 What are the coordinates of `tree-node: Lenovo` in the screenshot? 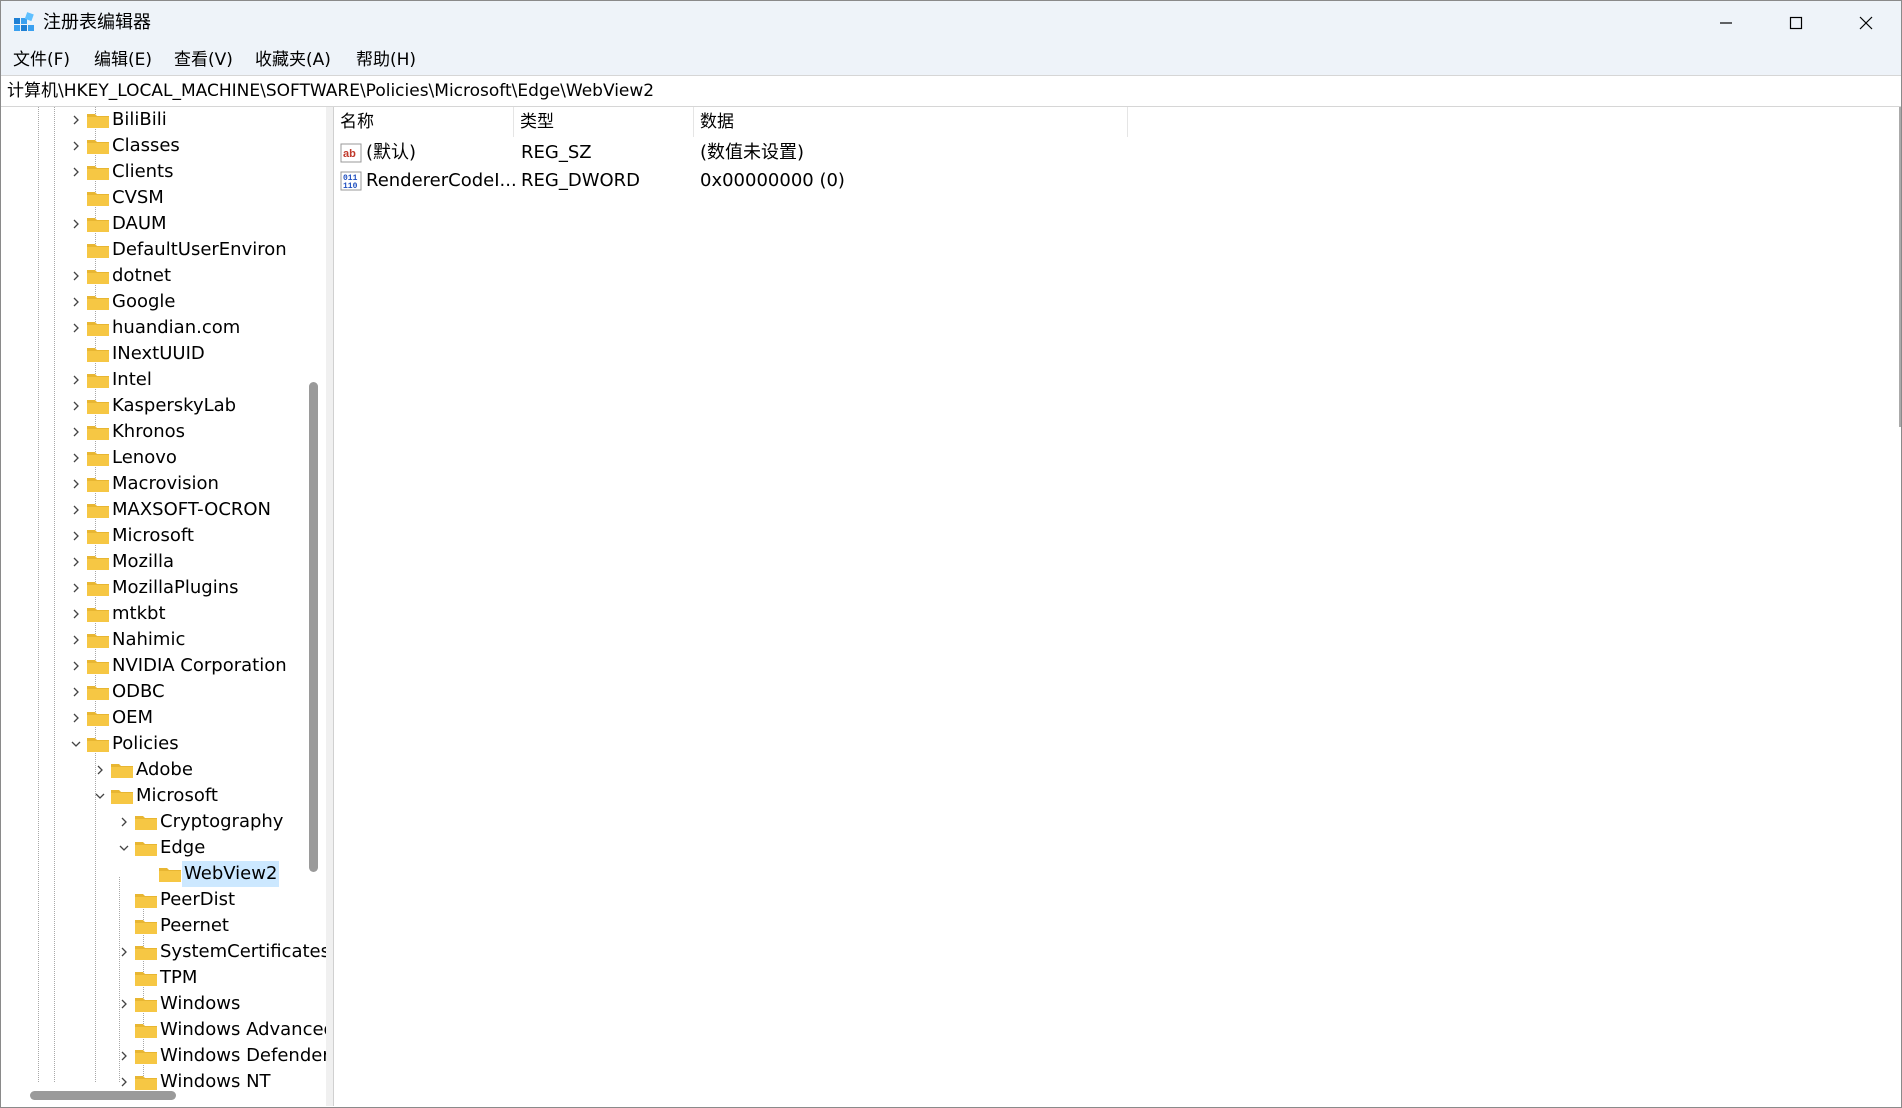 It's located at (152, 458).